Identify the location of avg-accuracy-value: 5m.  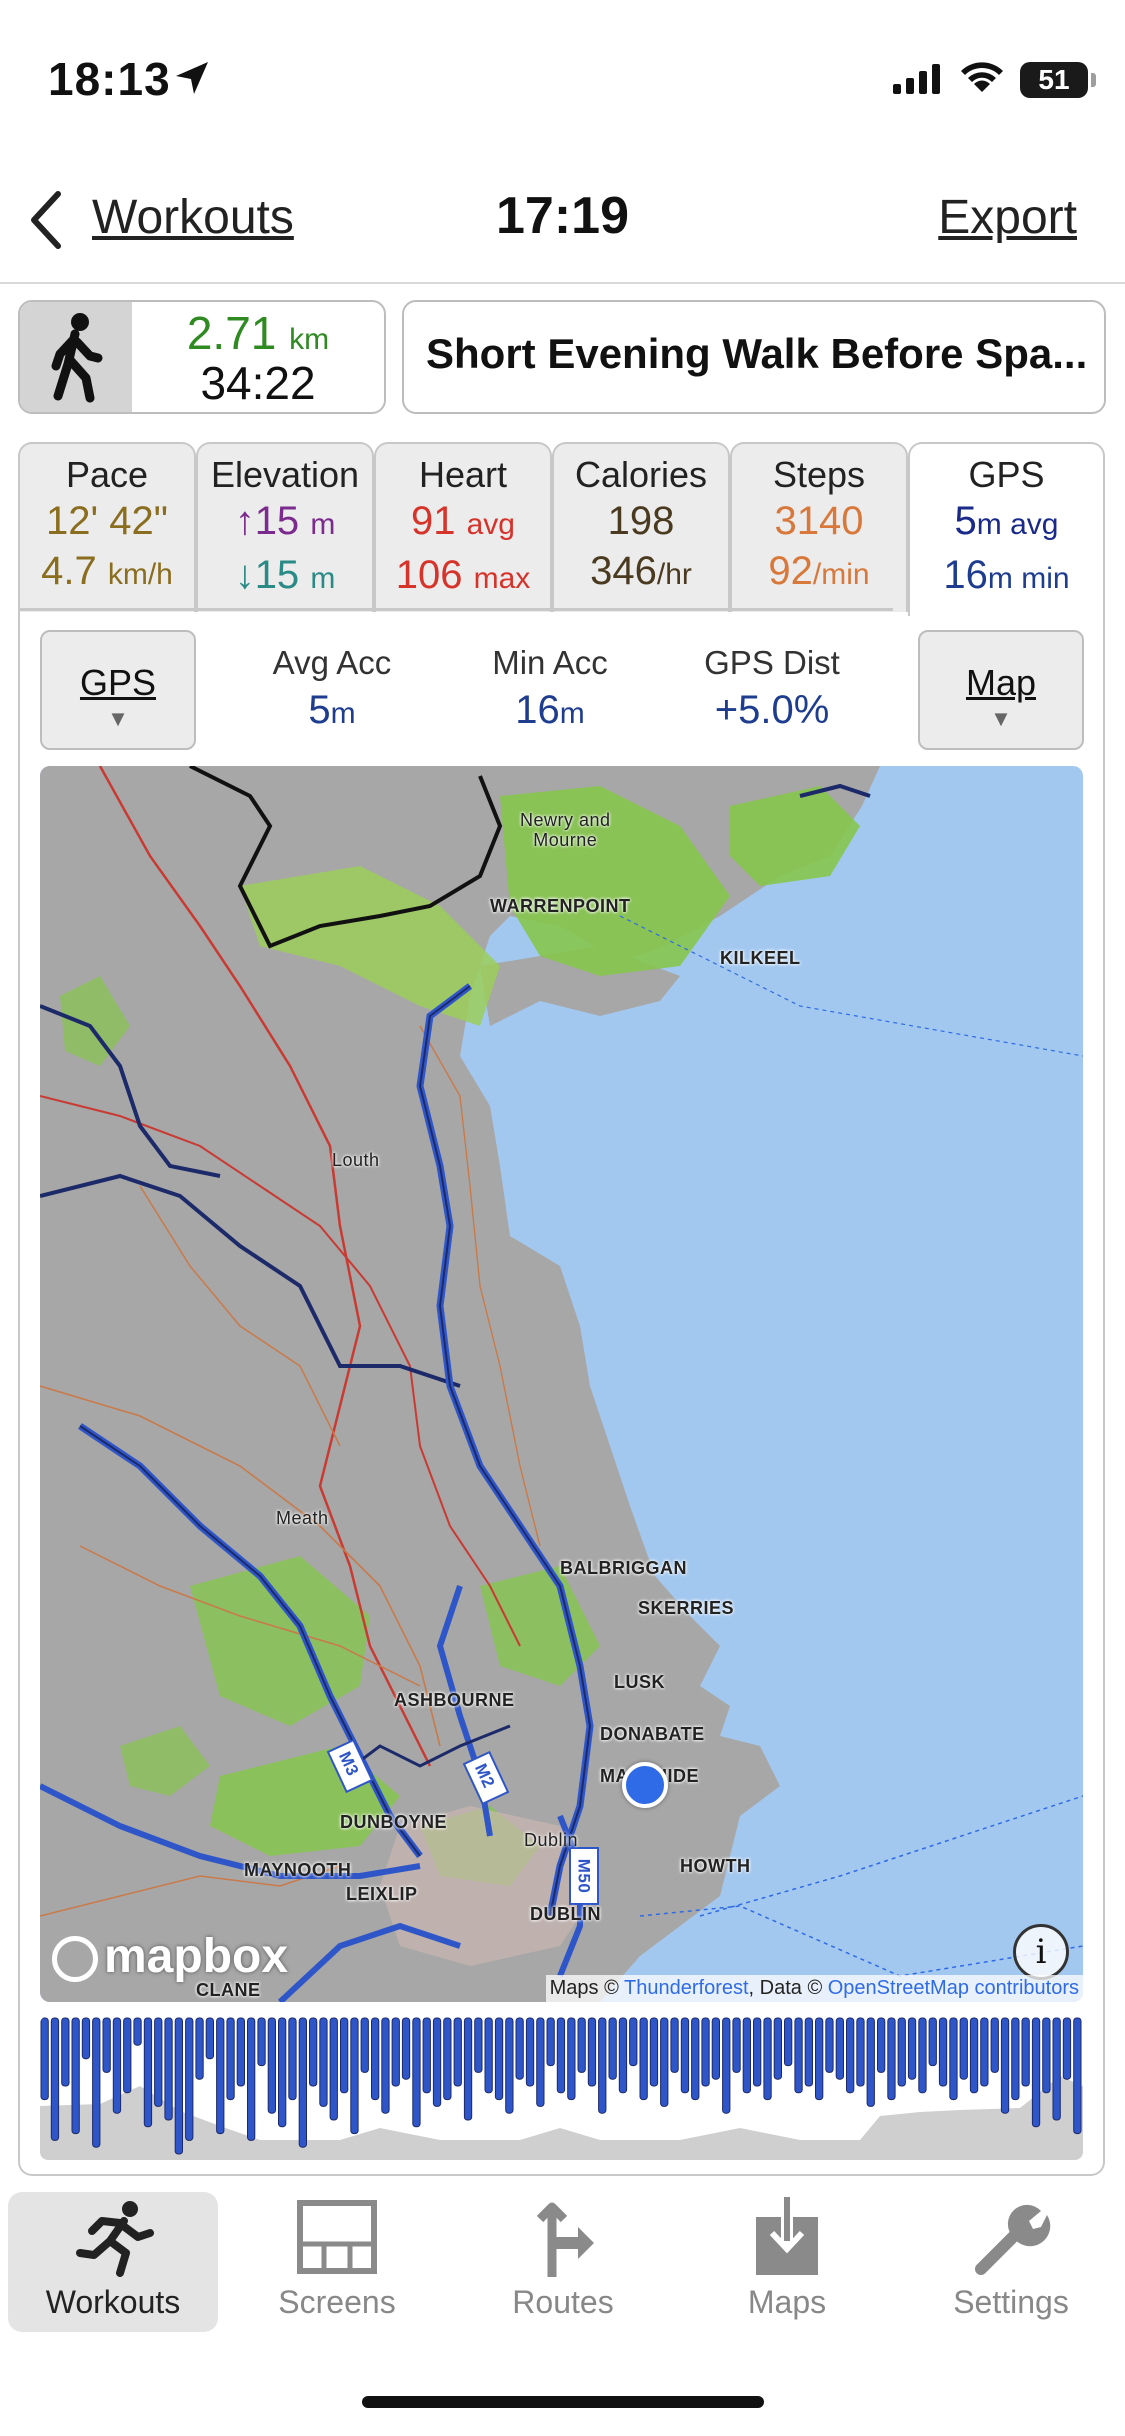
(332, 710).